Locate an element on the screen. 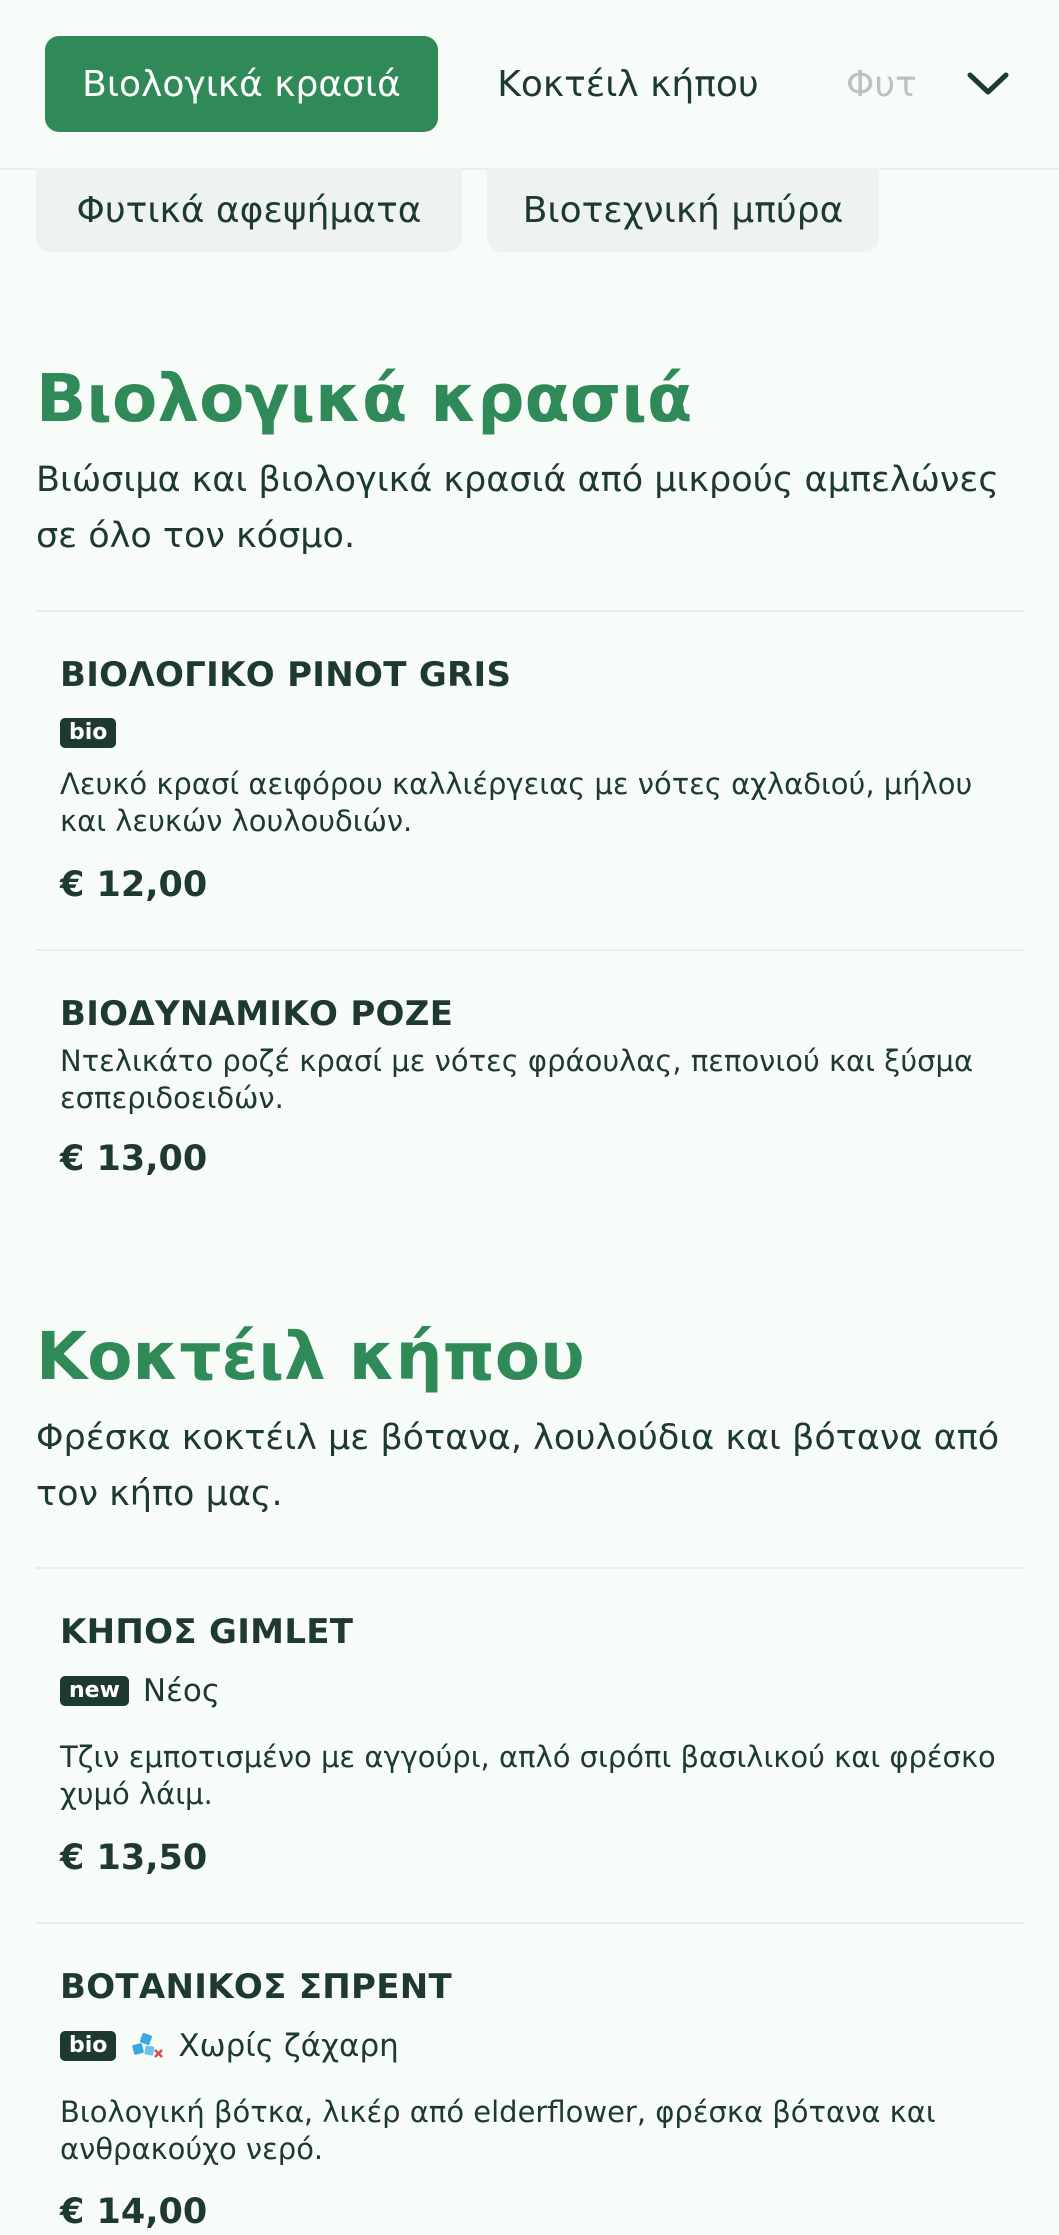  sugar-free-icon is located at coordinates (147, 2046).